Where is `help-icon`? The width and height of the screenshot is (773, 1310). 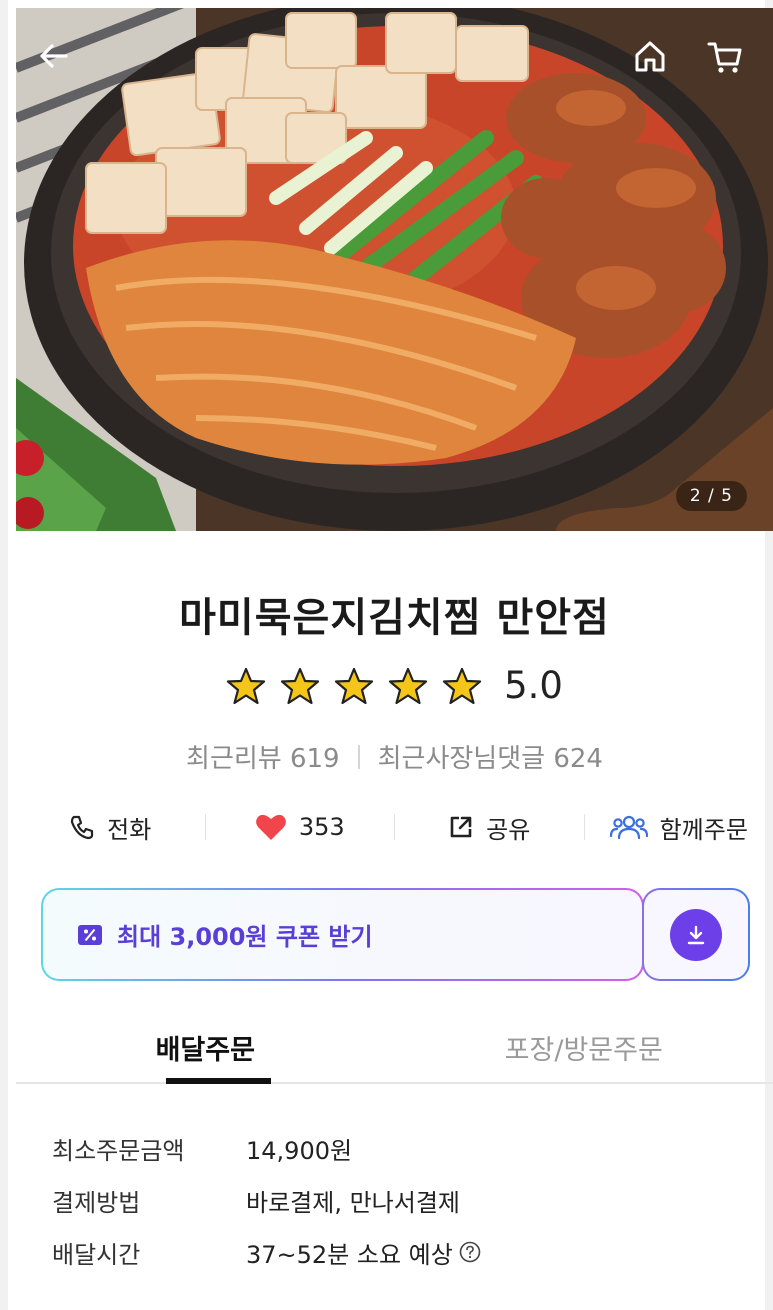 help-icon is located at coordinates (470, 1252).